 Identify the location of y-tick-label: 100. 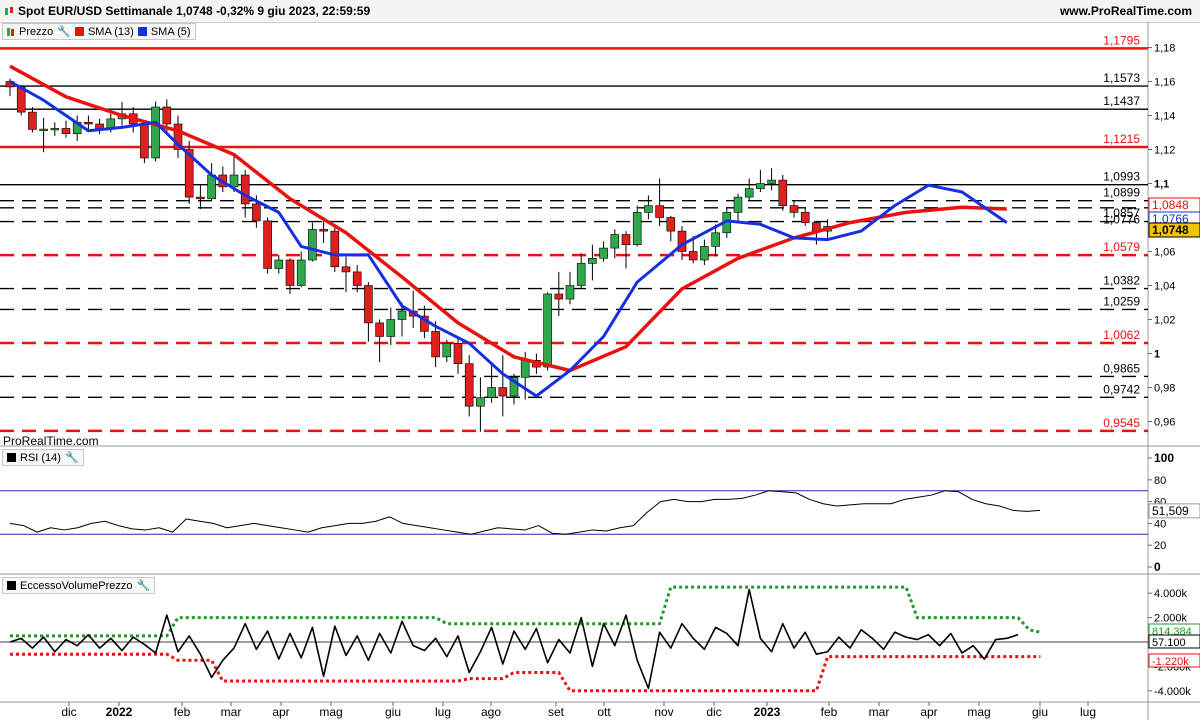
(1164, 458).